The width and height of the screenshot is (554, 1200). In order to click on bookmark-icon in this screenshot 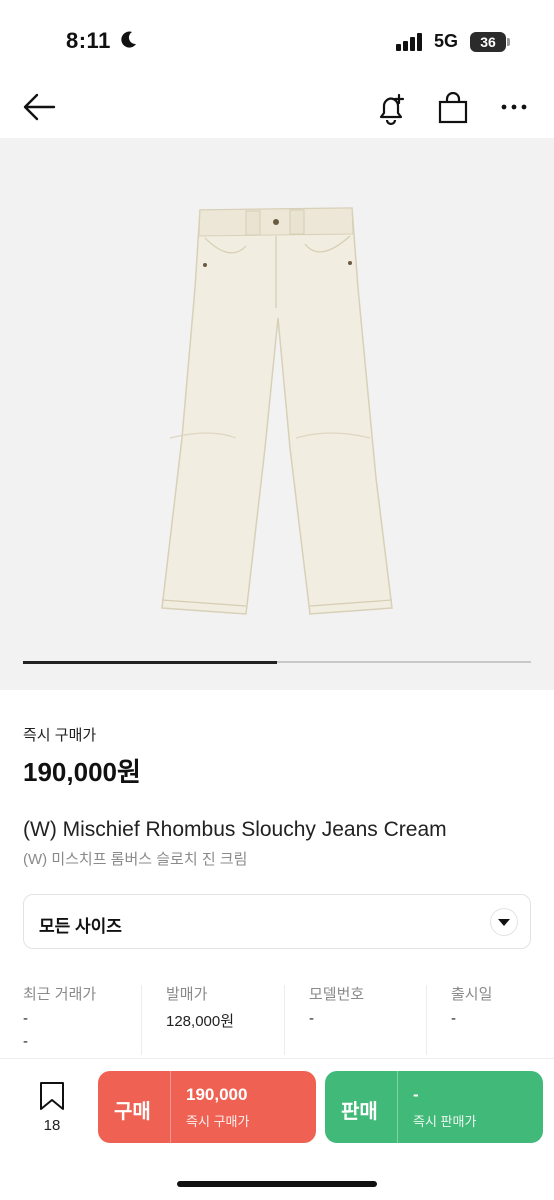, I will do `click(52, 1096)`.